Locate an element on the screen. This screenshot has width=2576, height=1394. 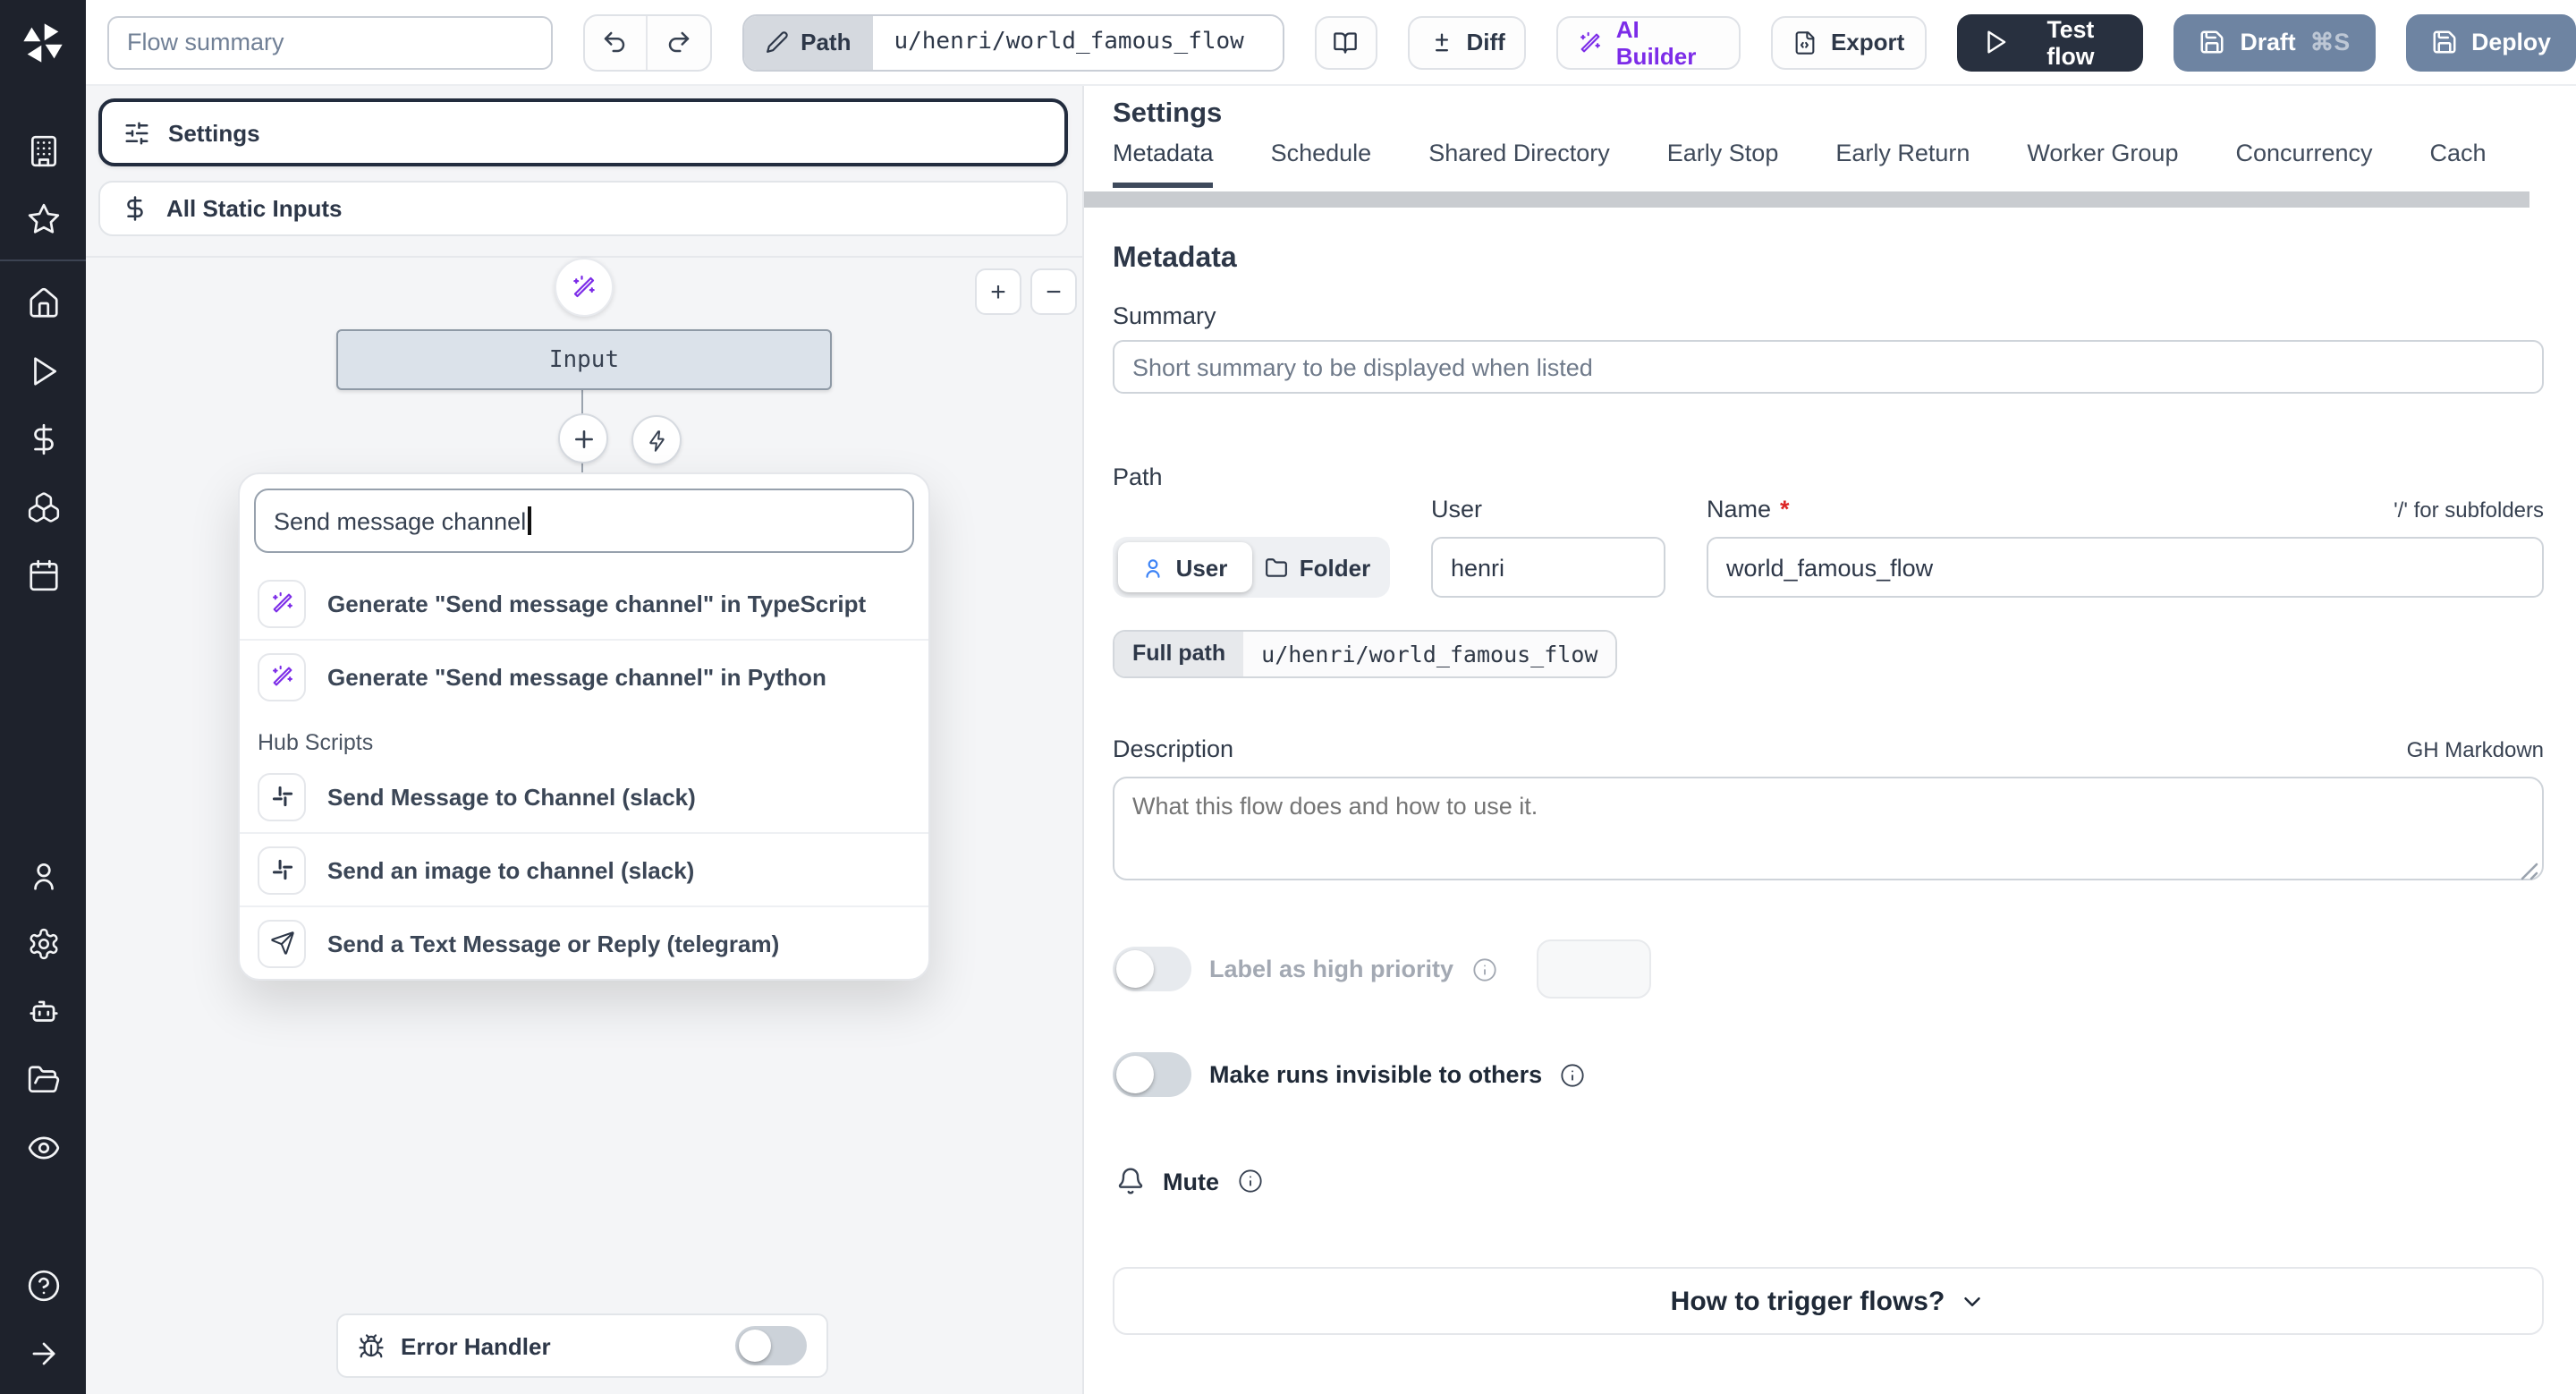
schedules-calendar-icon is located at coordinates (43, 574).